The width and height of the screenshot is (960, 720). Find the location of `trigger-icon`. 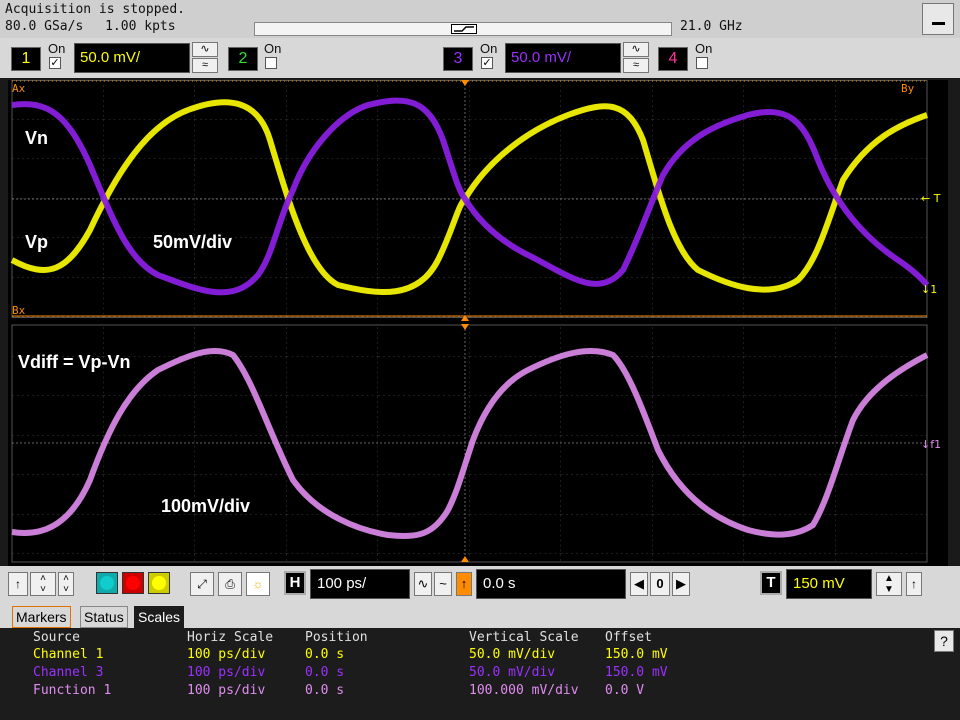

trigger-icon is located at coordinates (464, 29).